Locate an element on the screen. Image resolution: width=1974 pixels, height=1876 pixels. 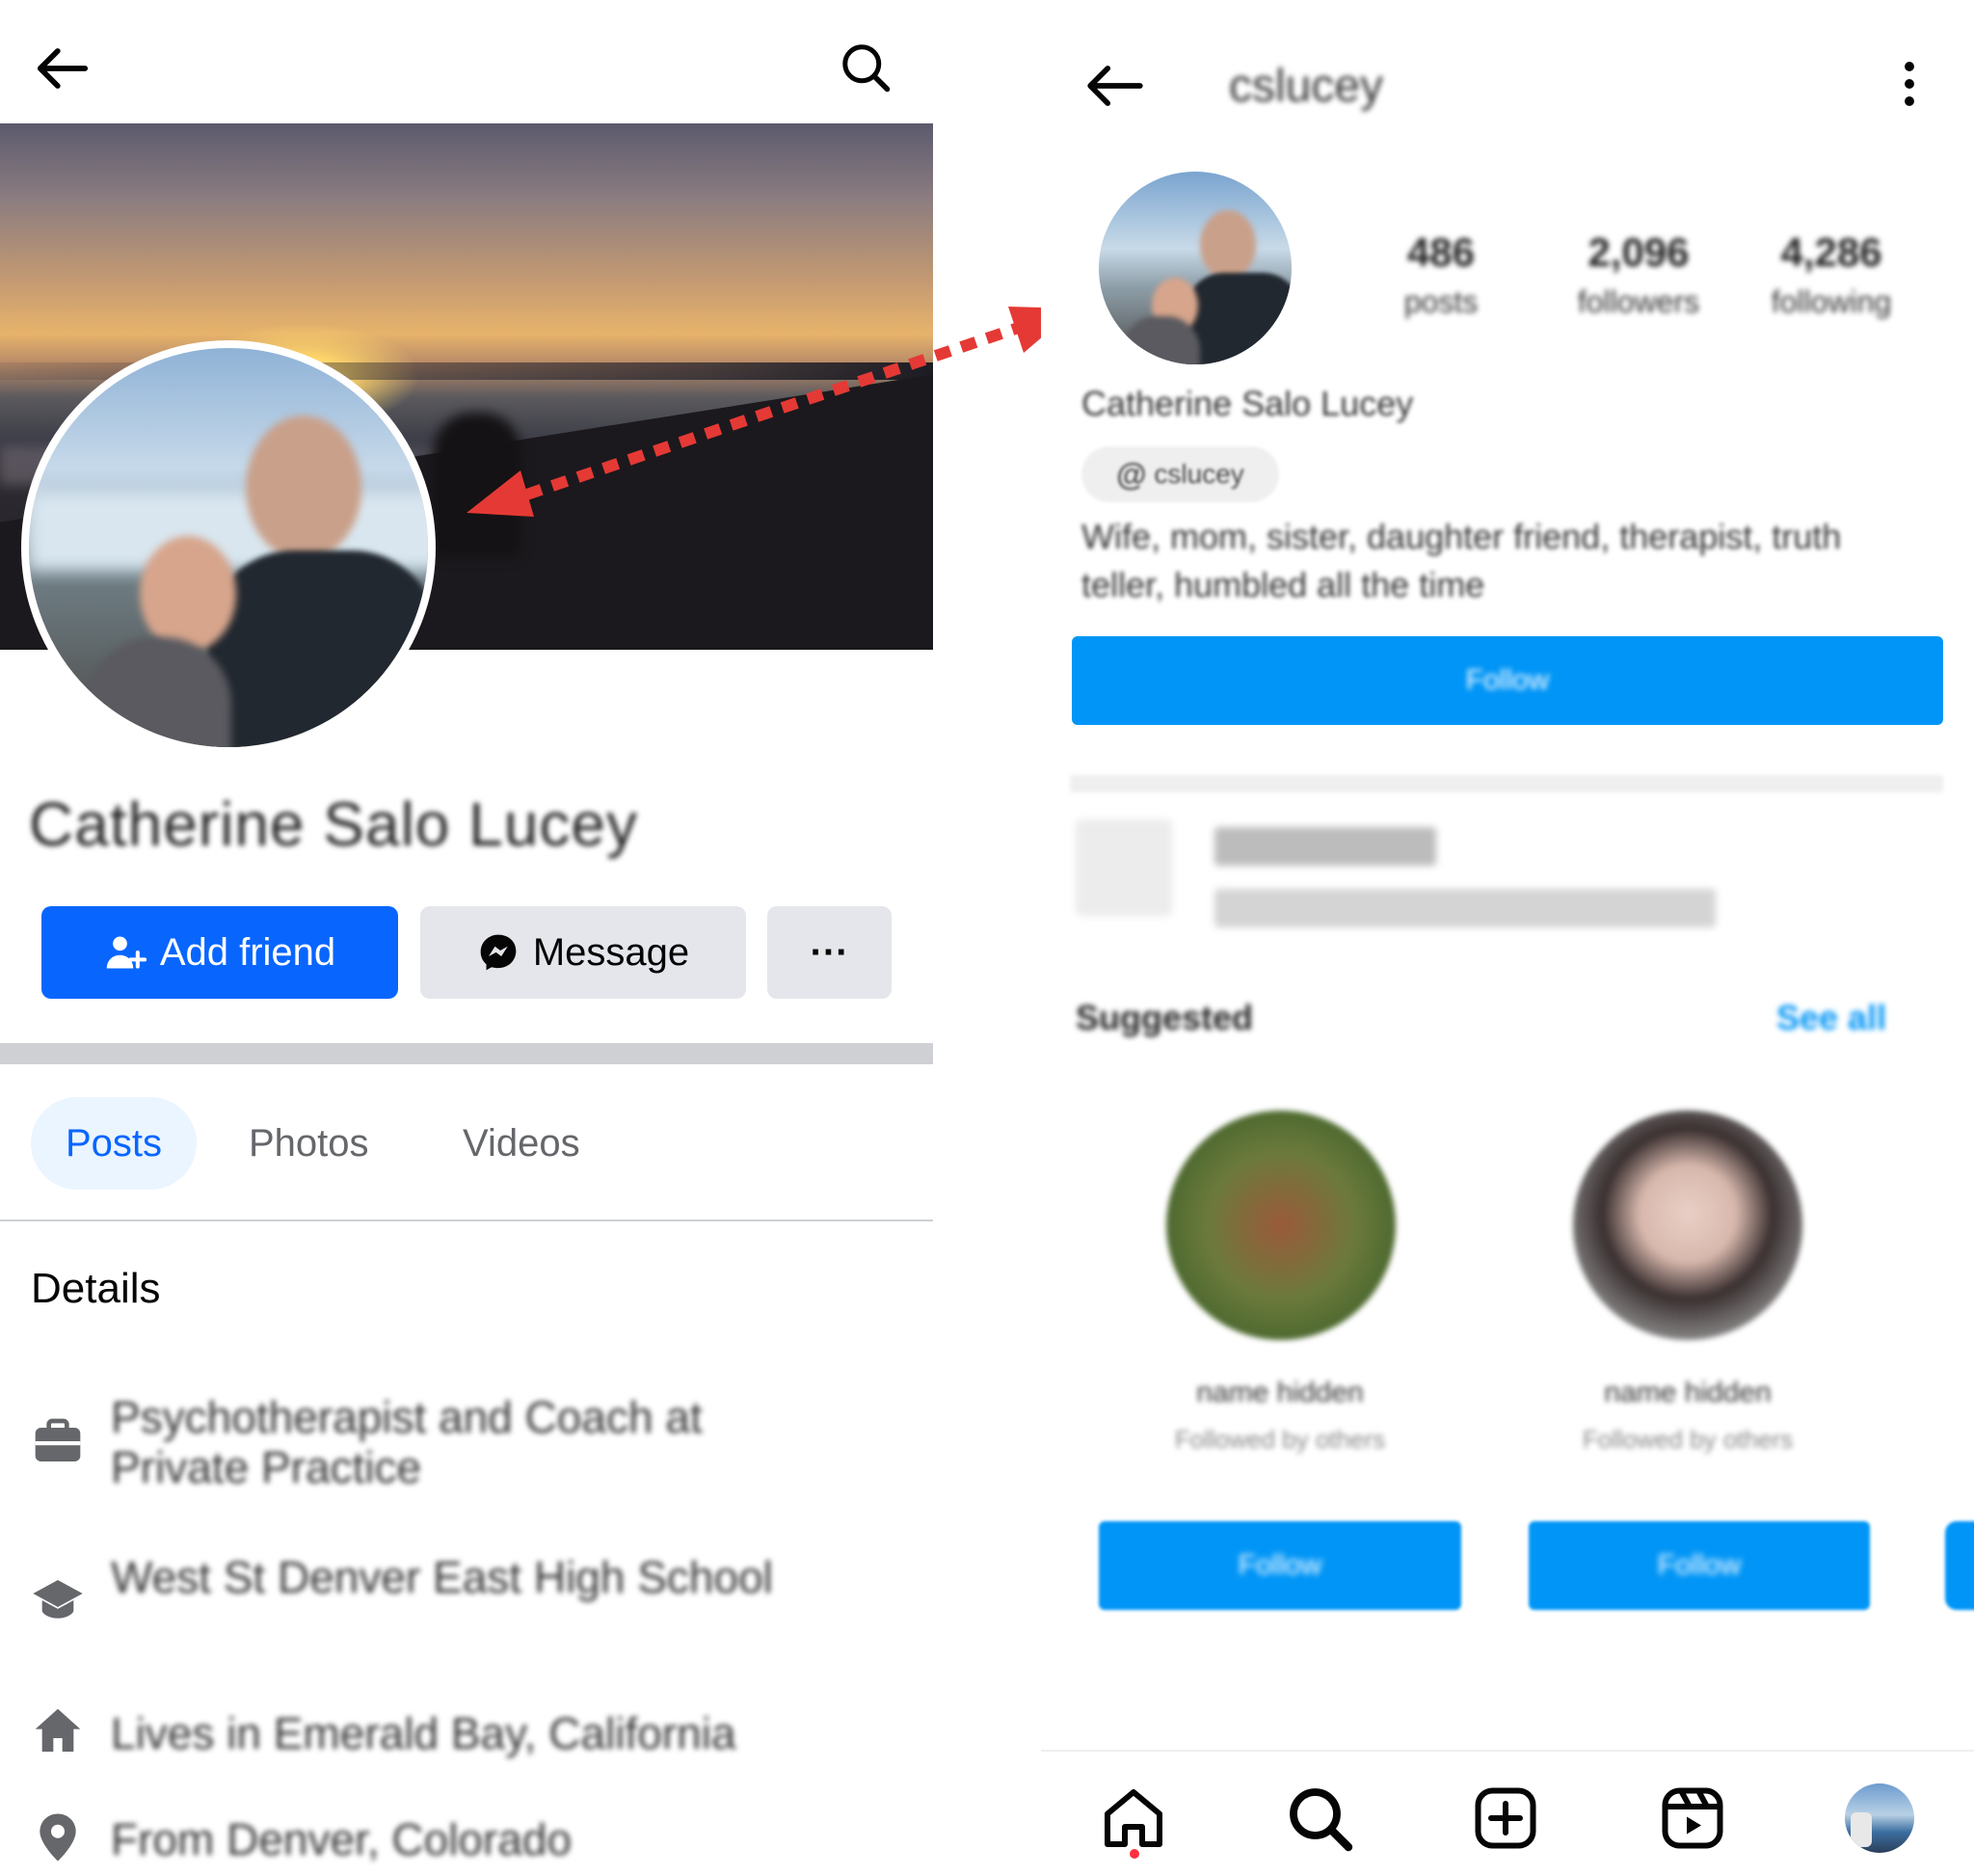
see-all-link: See all is located at coordinates (1831, 1018).